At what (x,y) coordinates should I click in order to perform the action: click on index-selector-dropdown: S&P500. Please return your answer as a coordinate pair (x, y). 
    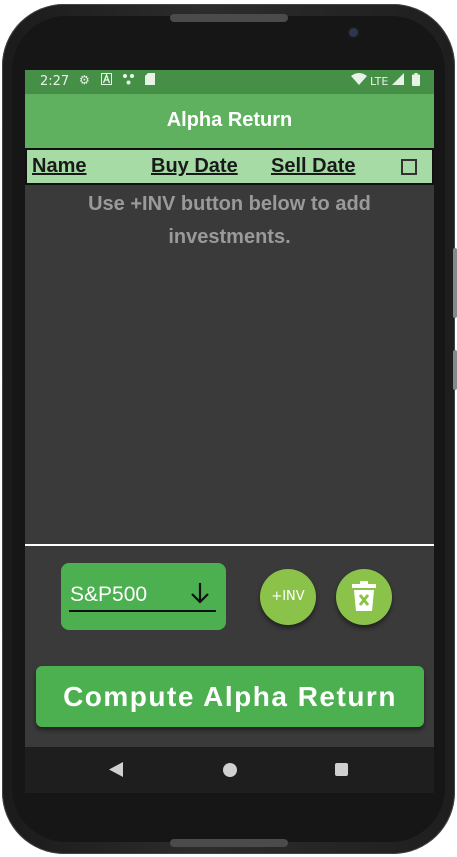
    Looking at the image, I should click on (143, 596).